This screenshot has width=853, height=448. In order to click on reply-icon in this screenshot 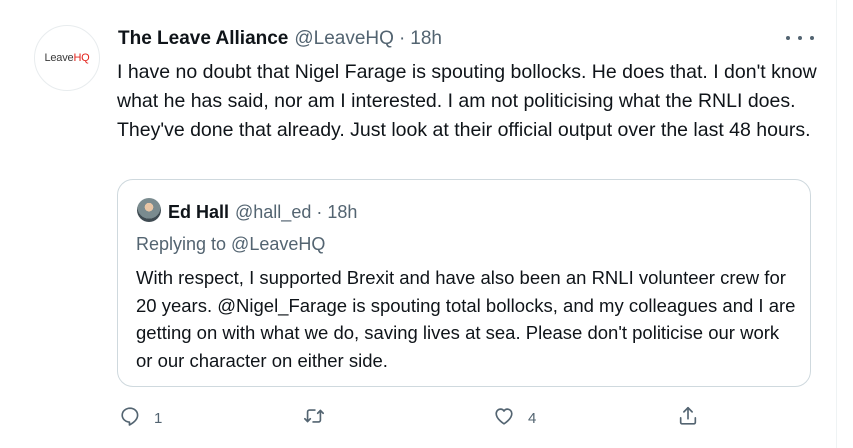, I will do `click(130, 418)`.